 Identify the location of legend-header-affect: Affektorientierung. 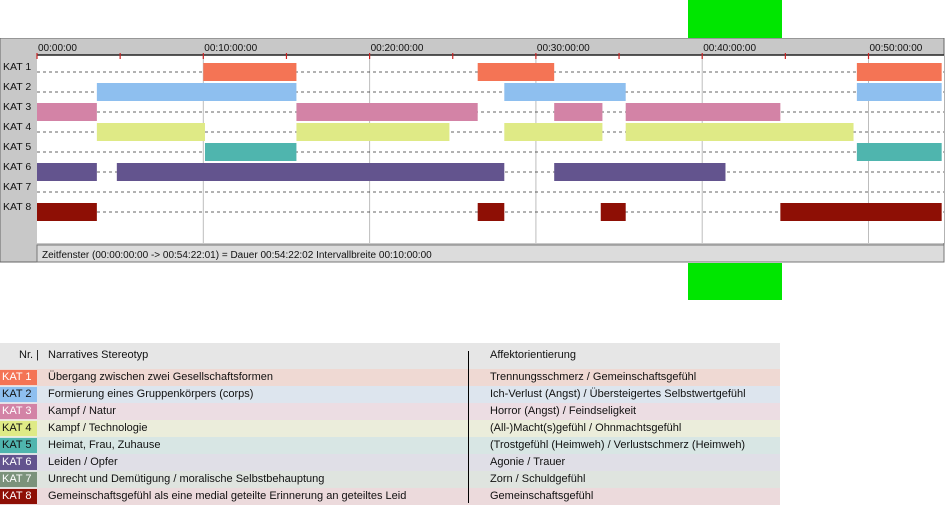
(533, 355).